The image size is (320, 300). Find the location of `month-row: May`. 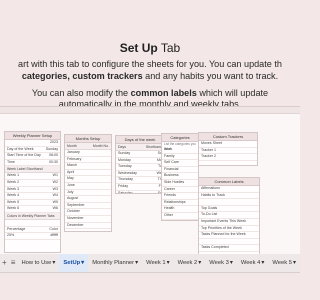

month-row: May is located at coordinates (88, 179).